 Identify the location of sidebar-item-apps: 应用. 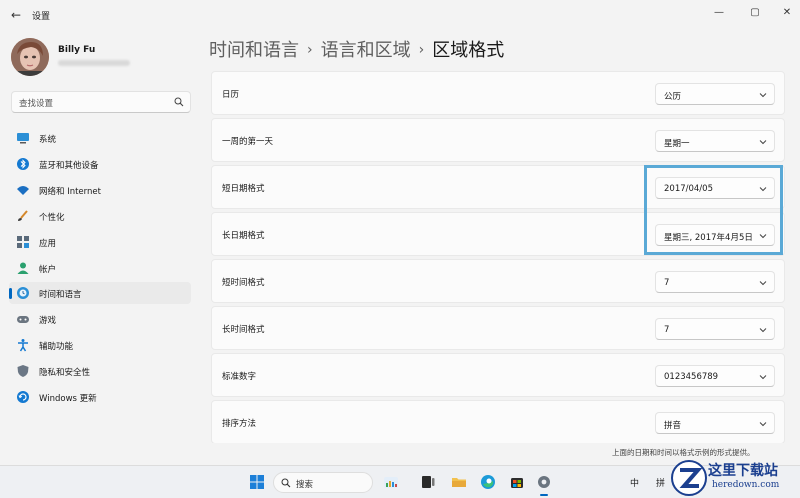
(100, 242).